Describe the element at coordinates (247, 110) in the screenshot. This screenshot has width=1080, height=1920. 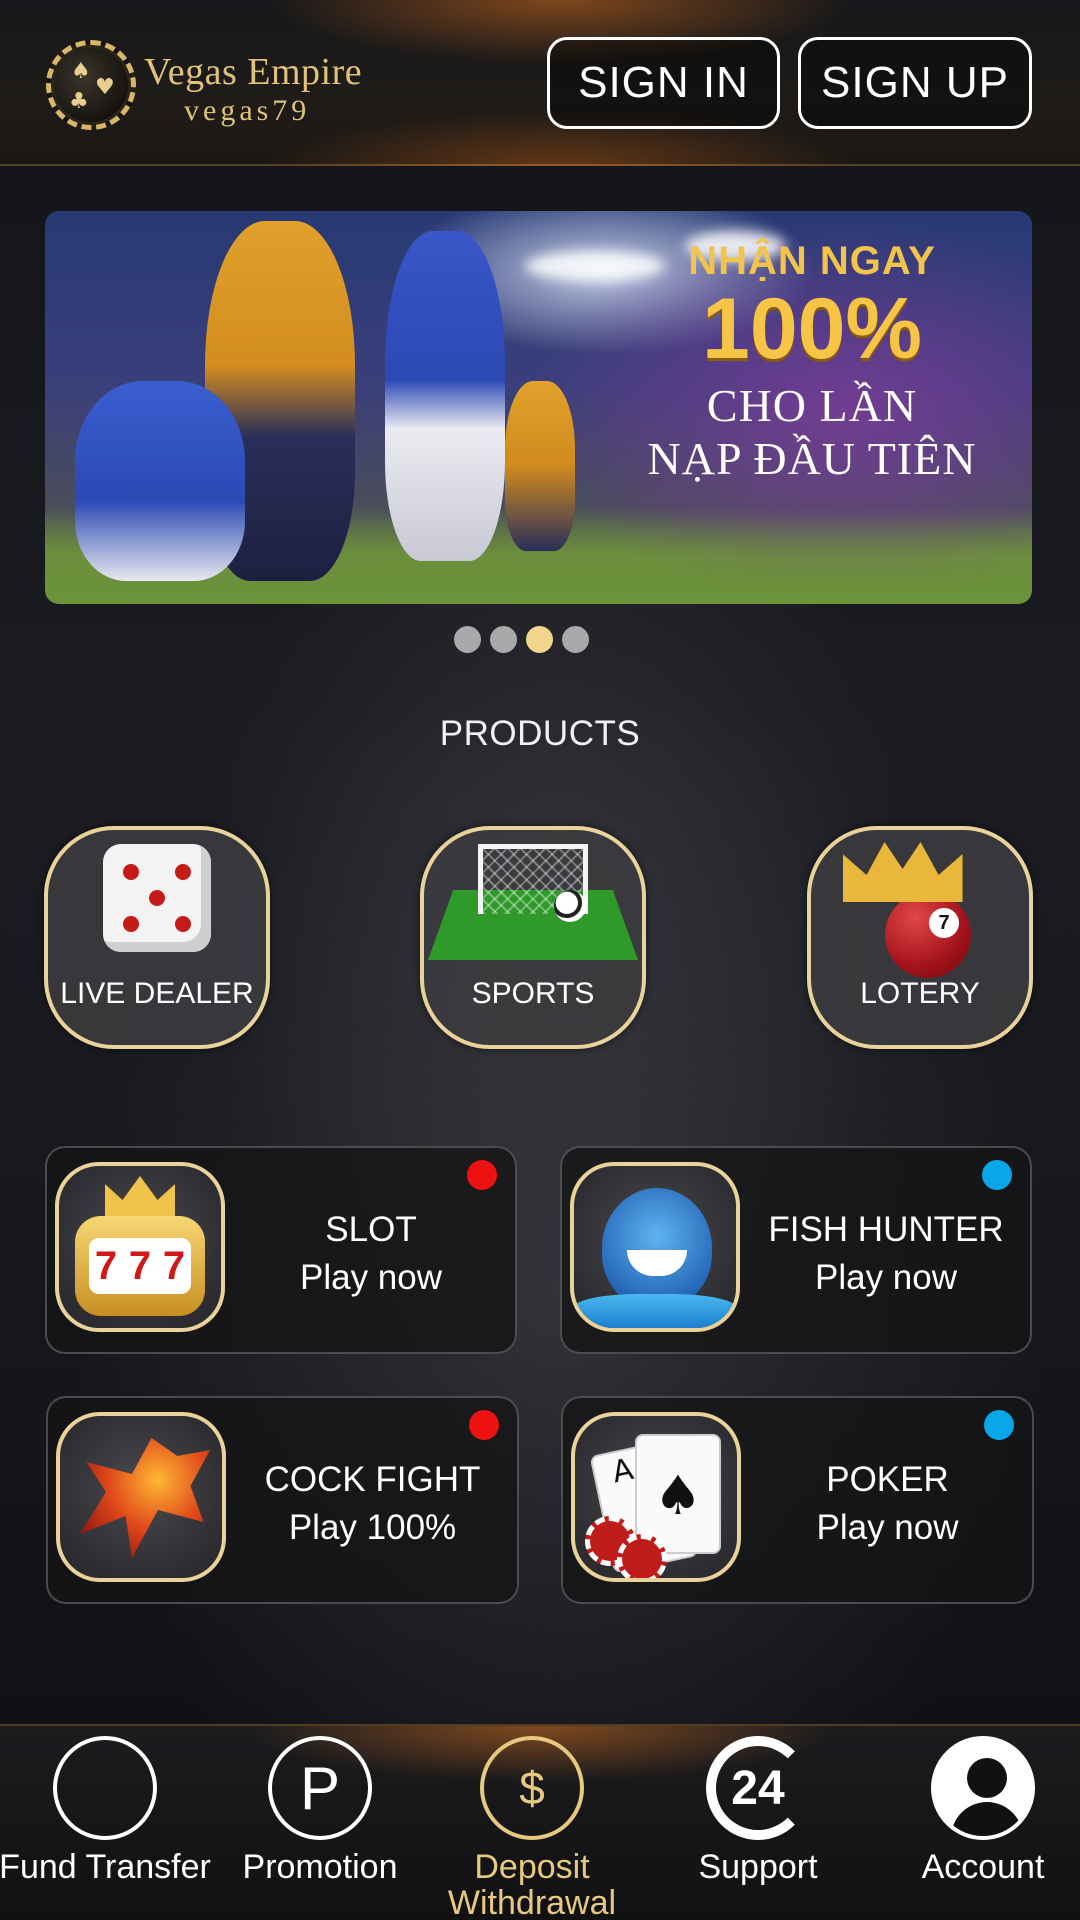
I see `logo-subtitle: vegas79` at that location.